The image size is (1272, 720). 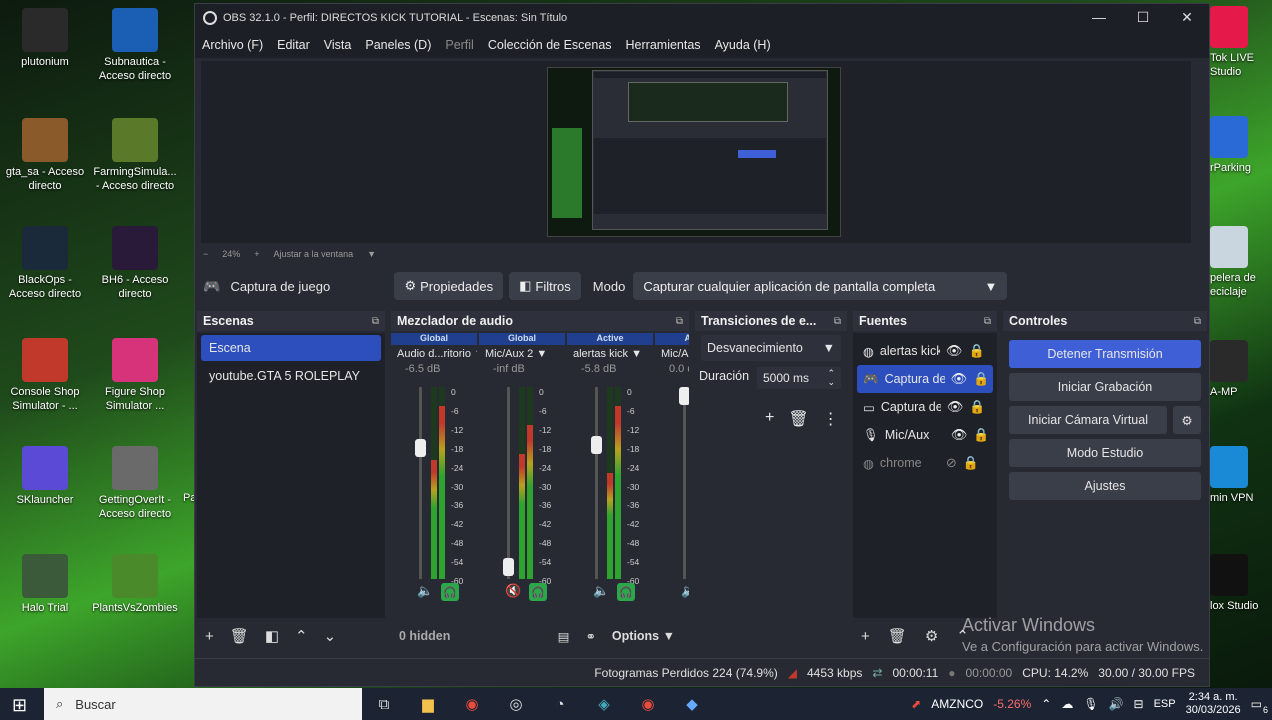 What do you see at coordinates (1259, 706) in the screenshot?
I see `notifications-icon: ▭ 6` at bounding box center [1259, 706].